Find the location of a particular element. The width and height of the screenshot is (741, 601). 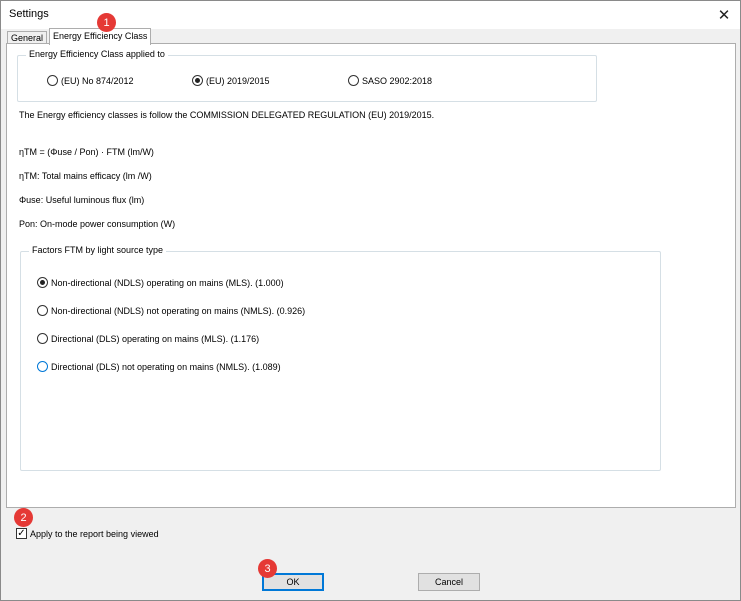

annotation-marker-3: 3 is located at coordinates (267, 568).